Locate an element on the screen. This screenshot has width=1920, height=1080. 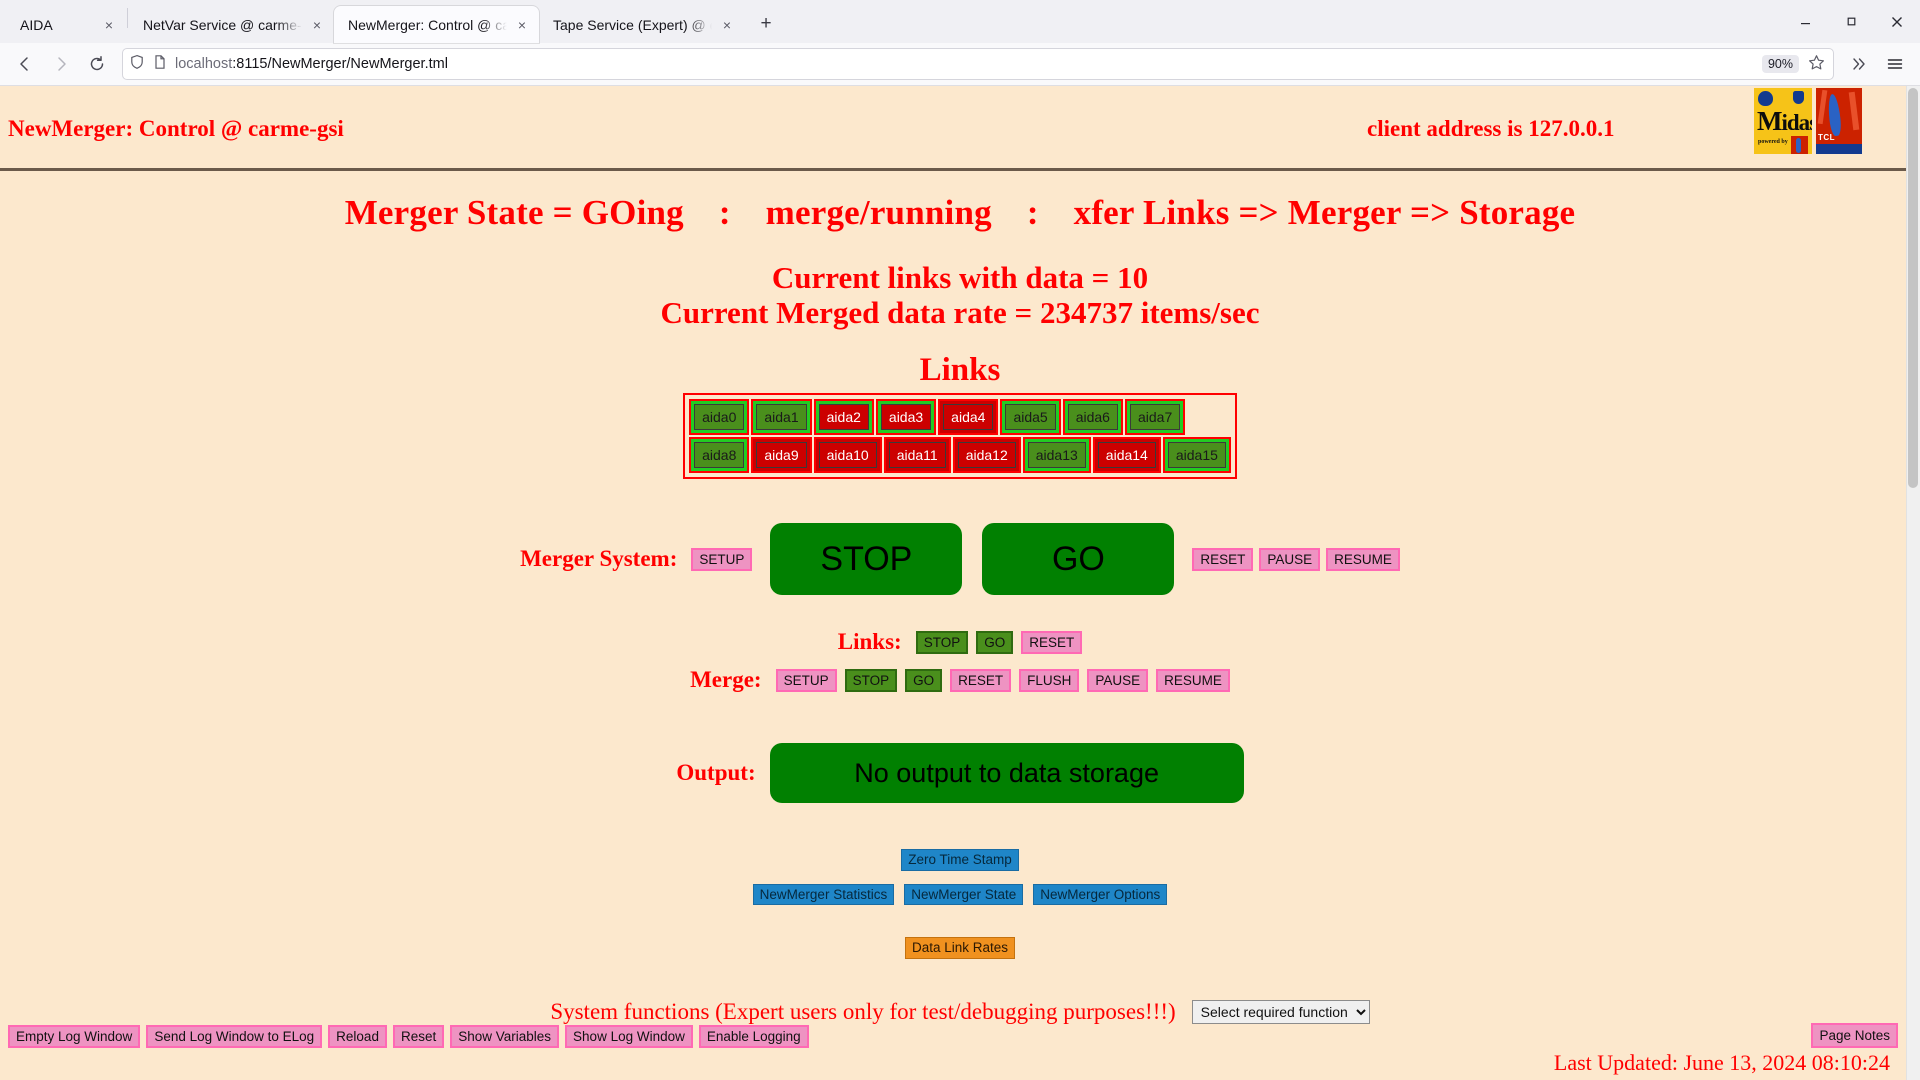
merge-flush-button: FLUSH is located at coordinates (1049, 680).